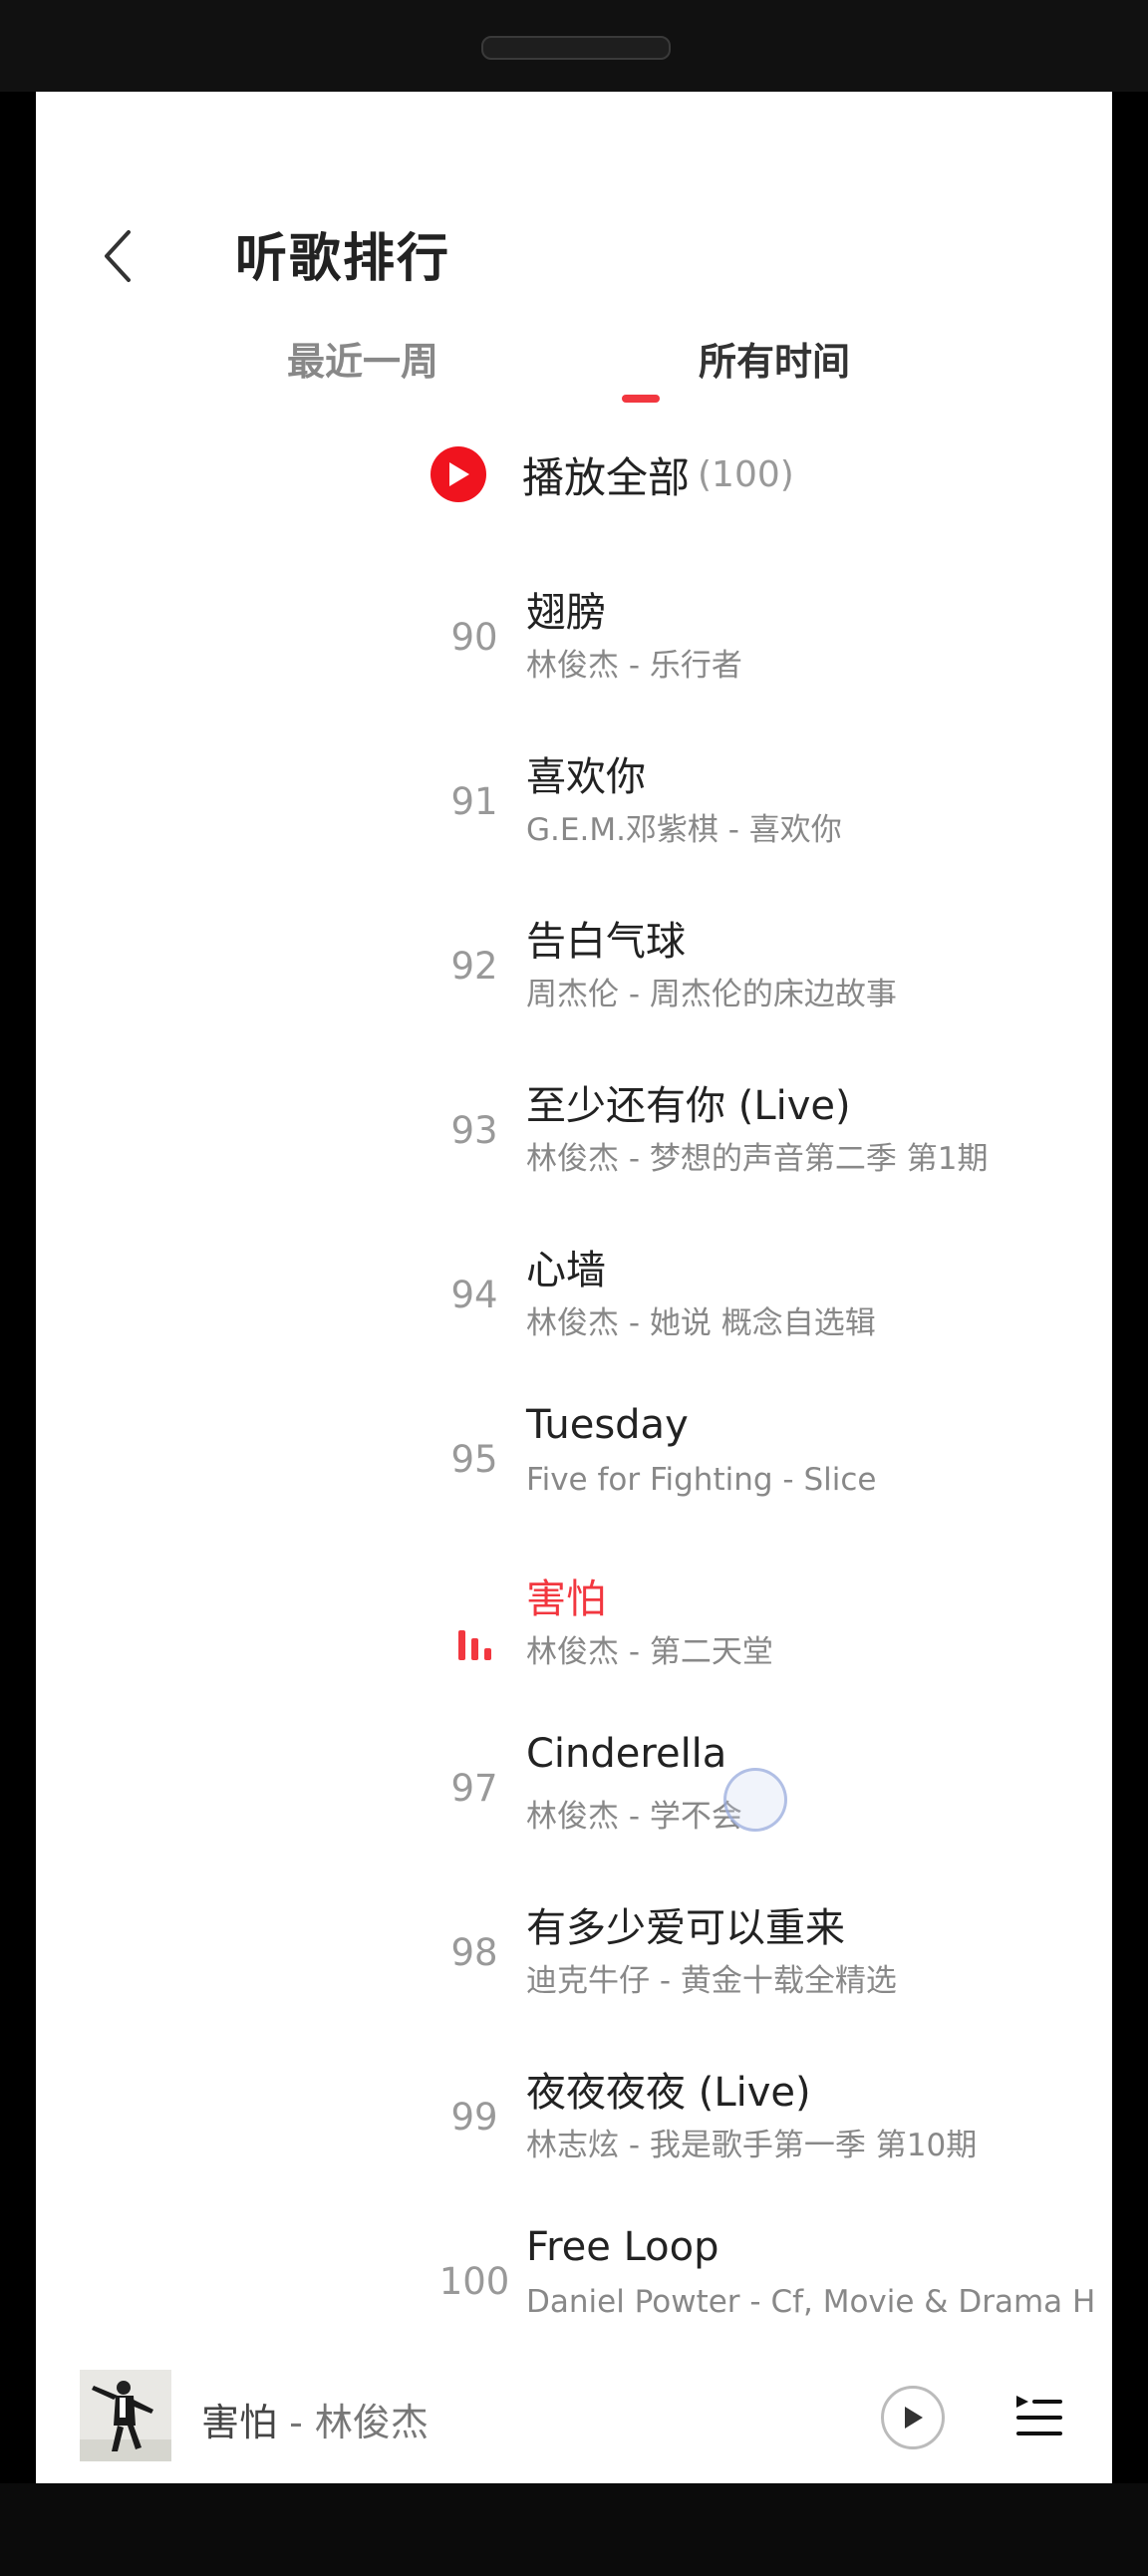  What do you see at coordinates (684, 830) in the screenshot?
I see `song-subtitle: G.E.M.邓紫棋 - 喜欢你` at bounding box center [684, 830].